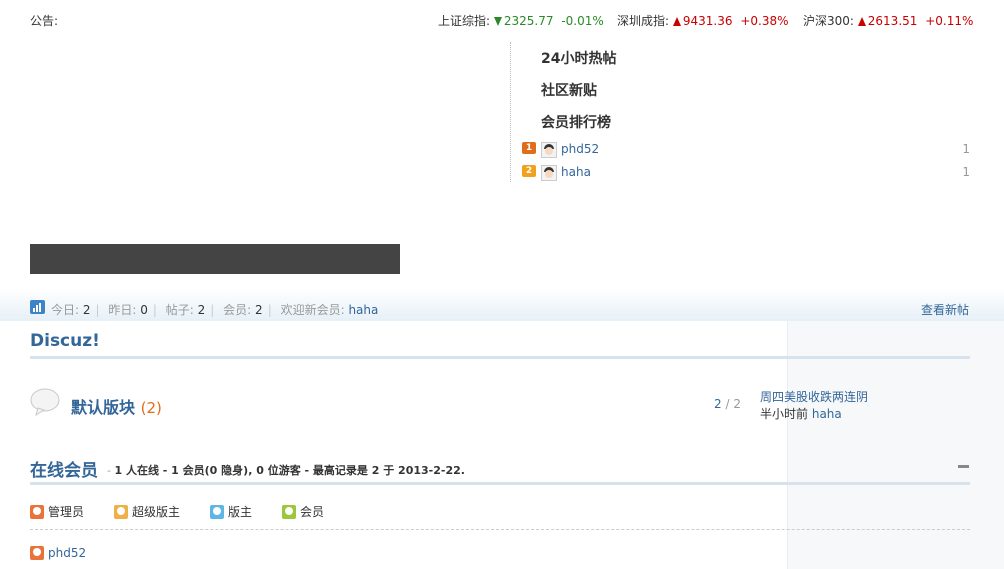 This screenshot has height=569, width=1004. Describe the element at coordinates (312, 512) in the screenshot. I see `legend-label: 会员` at that location.